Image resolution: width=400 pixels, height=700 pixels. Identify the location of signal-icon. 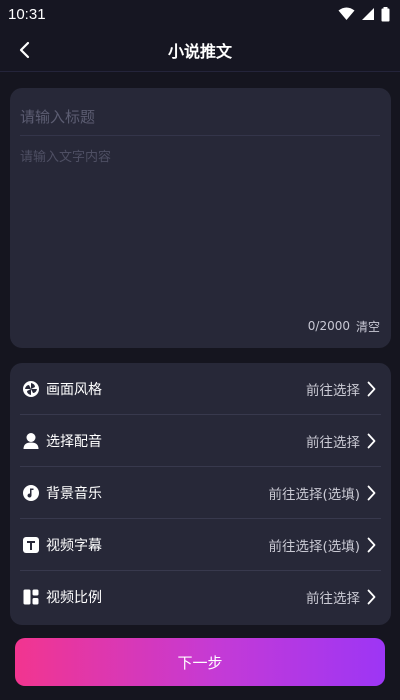
(368, 14).